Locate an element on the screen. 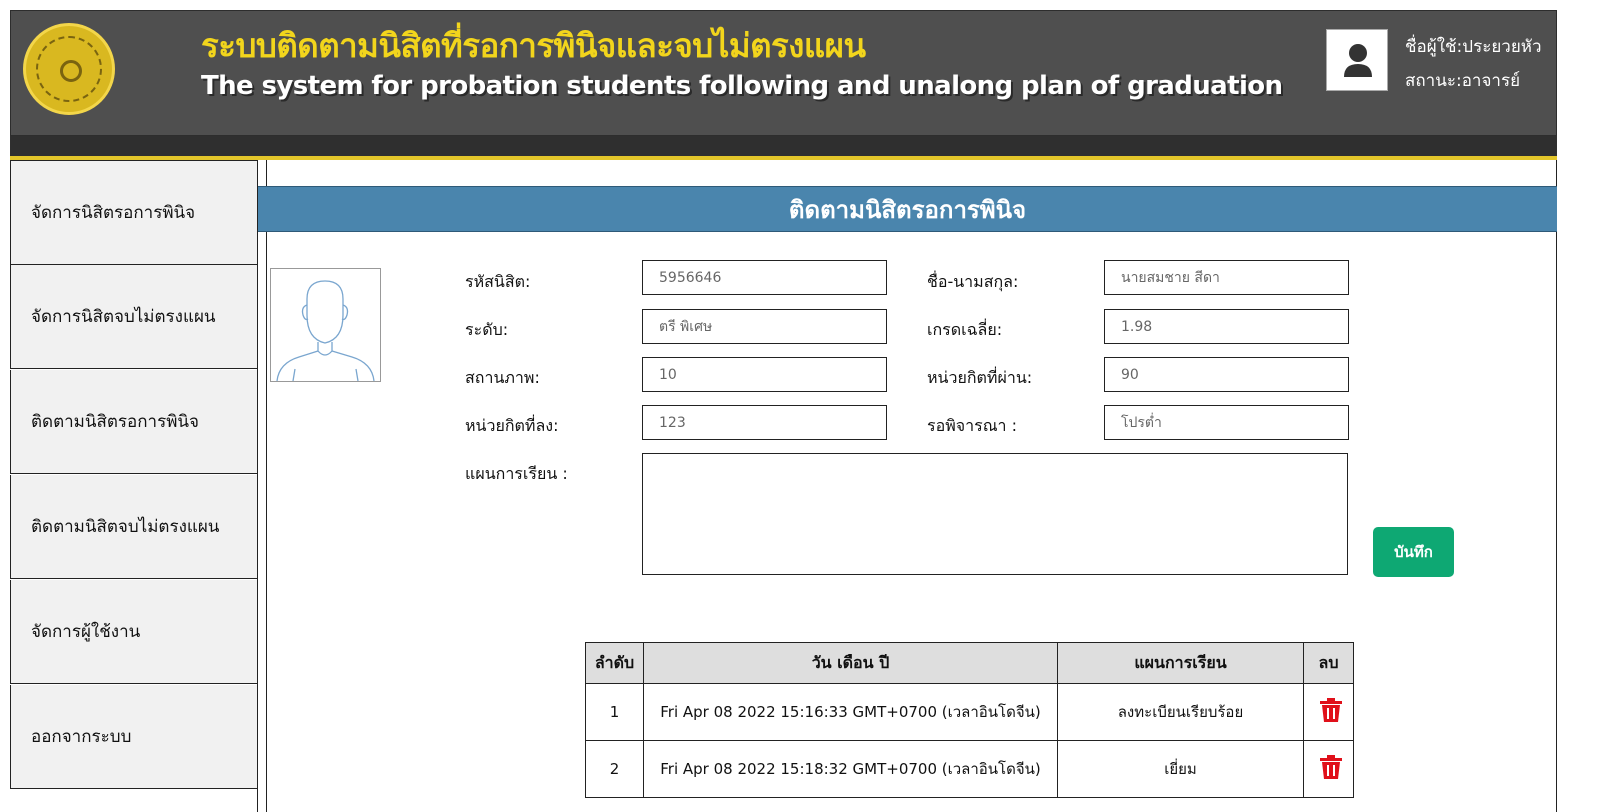 The image size is (1600, 812). student-id-field is located at coordinates (764, 277).